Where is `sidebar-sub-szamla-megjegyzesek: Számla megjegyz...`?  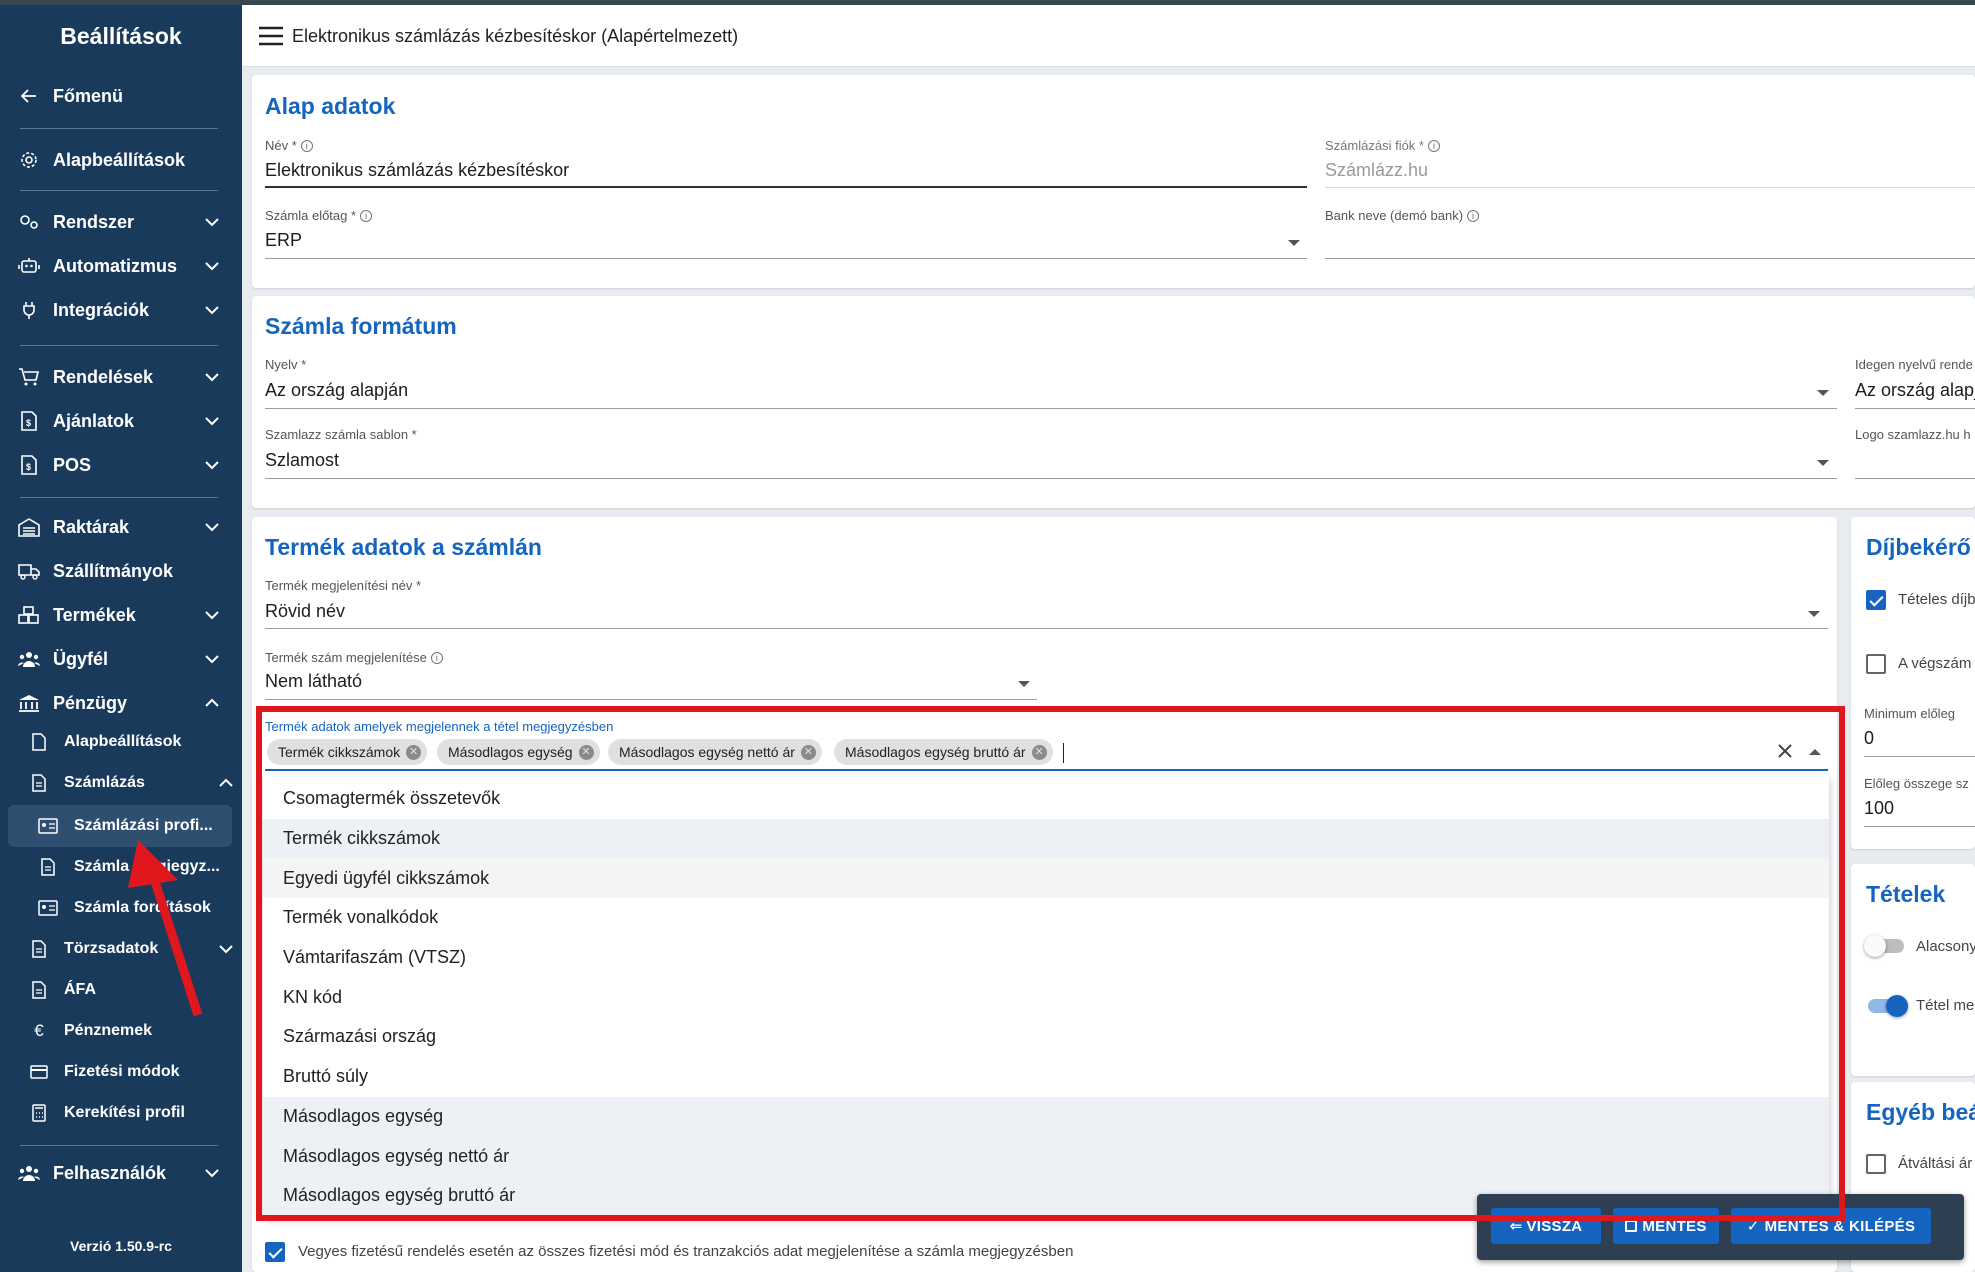
sidebar-sub-szamla-megjegyzesek: Számla megjegyz... is located at coordinates (134, 867).